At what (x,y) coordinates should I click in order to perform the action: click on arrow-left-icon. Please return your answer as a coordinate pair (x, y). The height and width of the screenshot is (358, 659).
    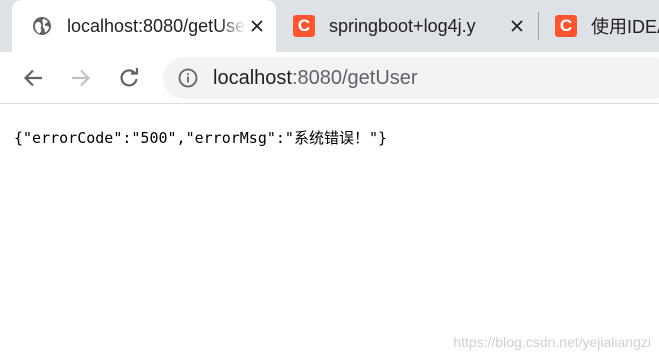
    Looking at the image, I should click on (32, 78).